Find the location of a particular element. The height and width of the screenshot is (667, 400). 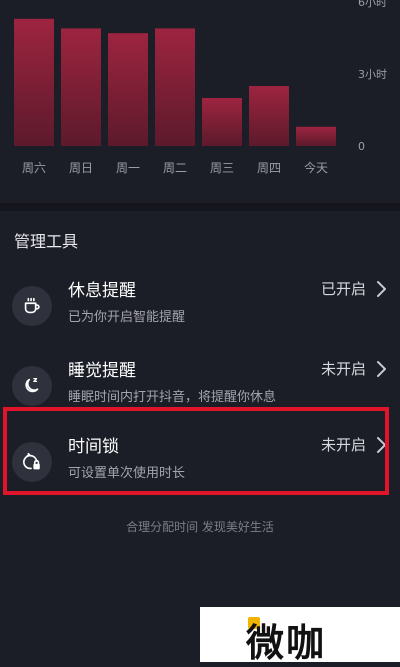

tool-title: 睡觉提醒 is located at coordinates (102, 371).